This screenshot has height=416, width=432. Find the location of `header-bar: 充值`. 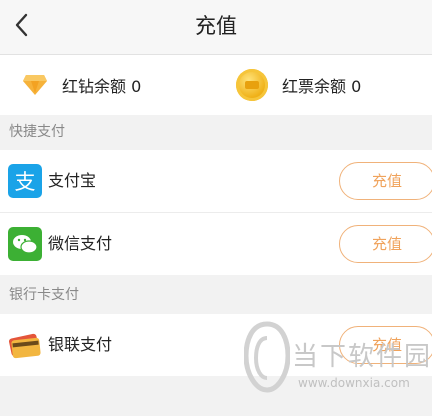

header-bar: 充值 is located at coordinates (216, 27).